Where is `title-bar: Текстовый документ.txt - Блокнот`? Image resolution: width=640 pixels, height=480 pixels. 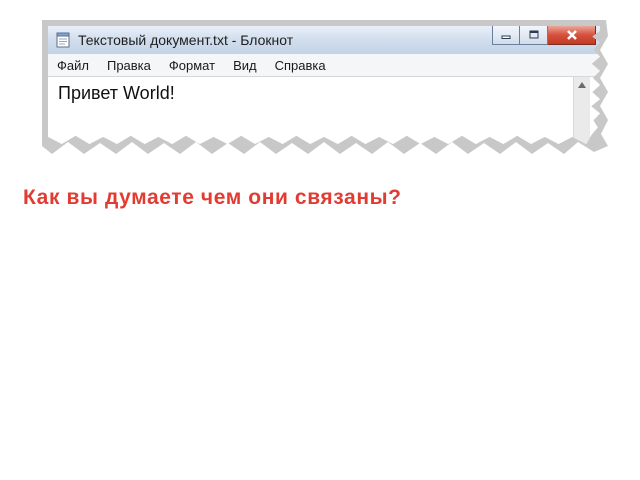 title-bar: Текстовый документ.txt - Блокнот is located at coordinates (324, 40).